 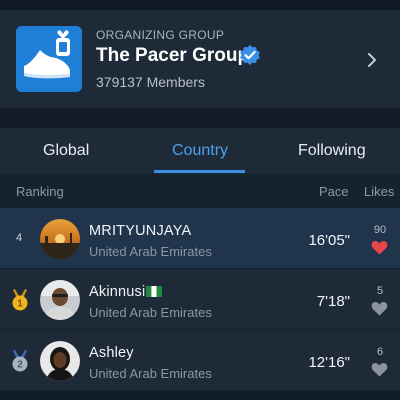 I want to click on verified-badge-icon, so click(x=250, y=55).